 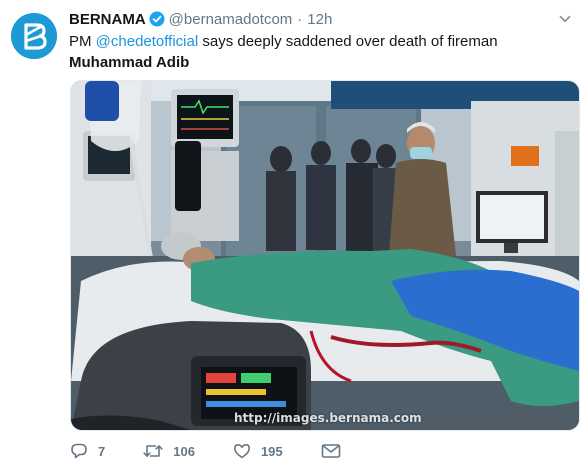 I want to click on like-button: 195, so click(x=258, y=451).